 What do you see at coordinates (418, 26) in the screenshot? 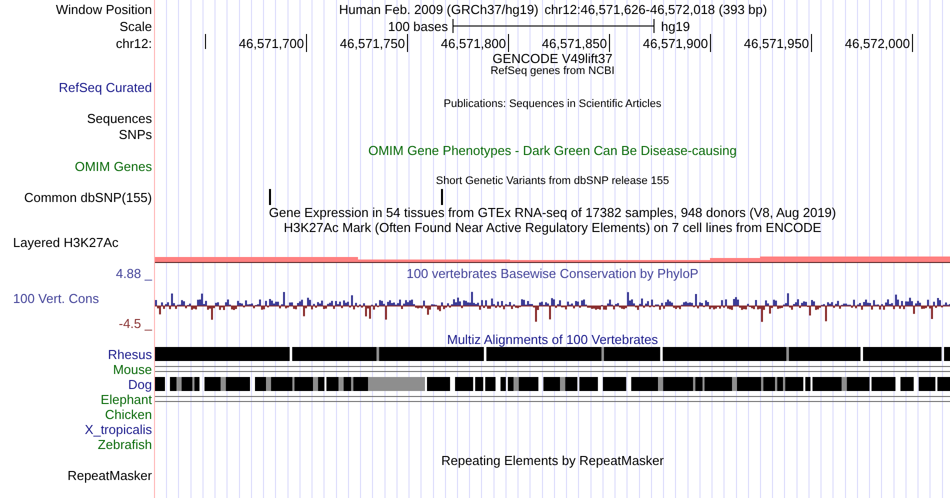
I see `scale-length: 100 bases` at bounding box center [418, 26].